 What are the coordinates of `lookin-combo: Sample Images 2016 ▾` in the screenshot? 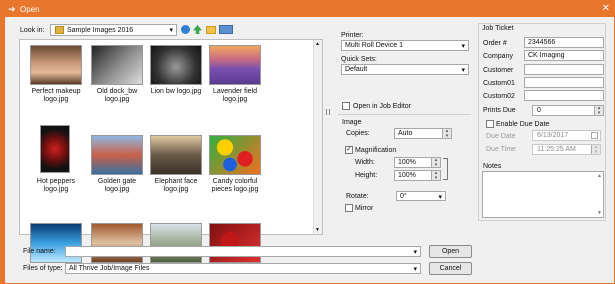 It's located at (113, 30).